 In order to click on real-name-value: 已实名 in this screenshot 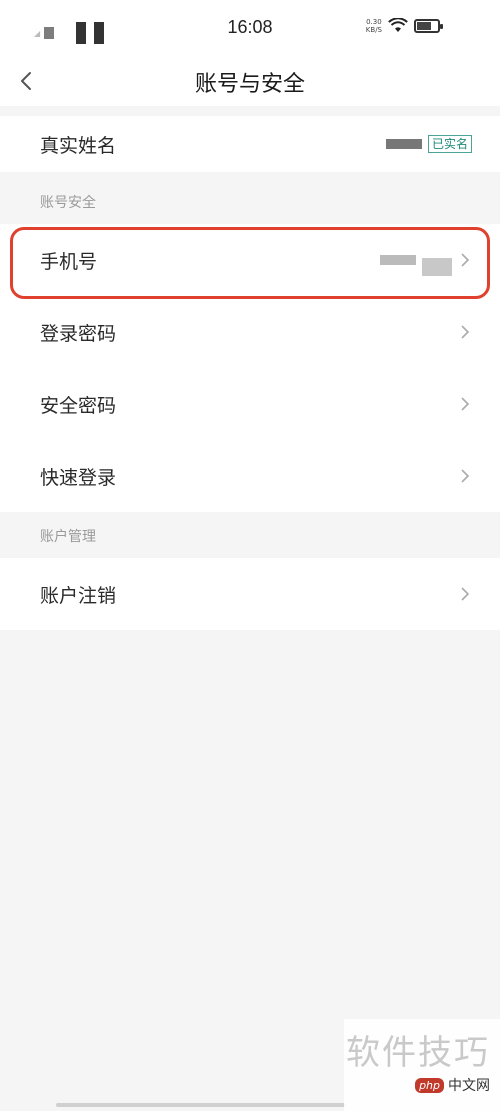, I will do `click(428, 144)`.